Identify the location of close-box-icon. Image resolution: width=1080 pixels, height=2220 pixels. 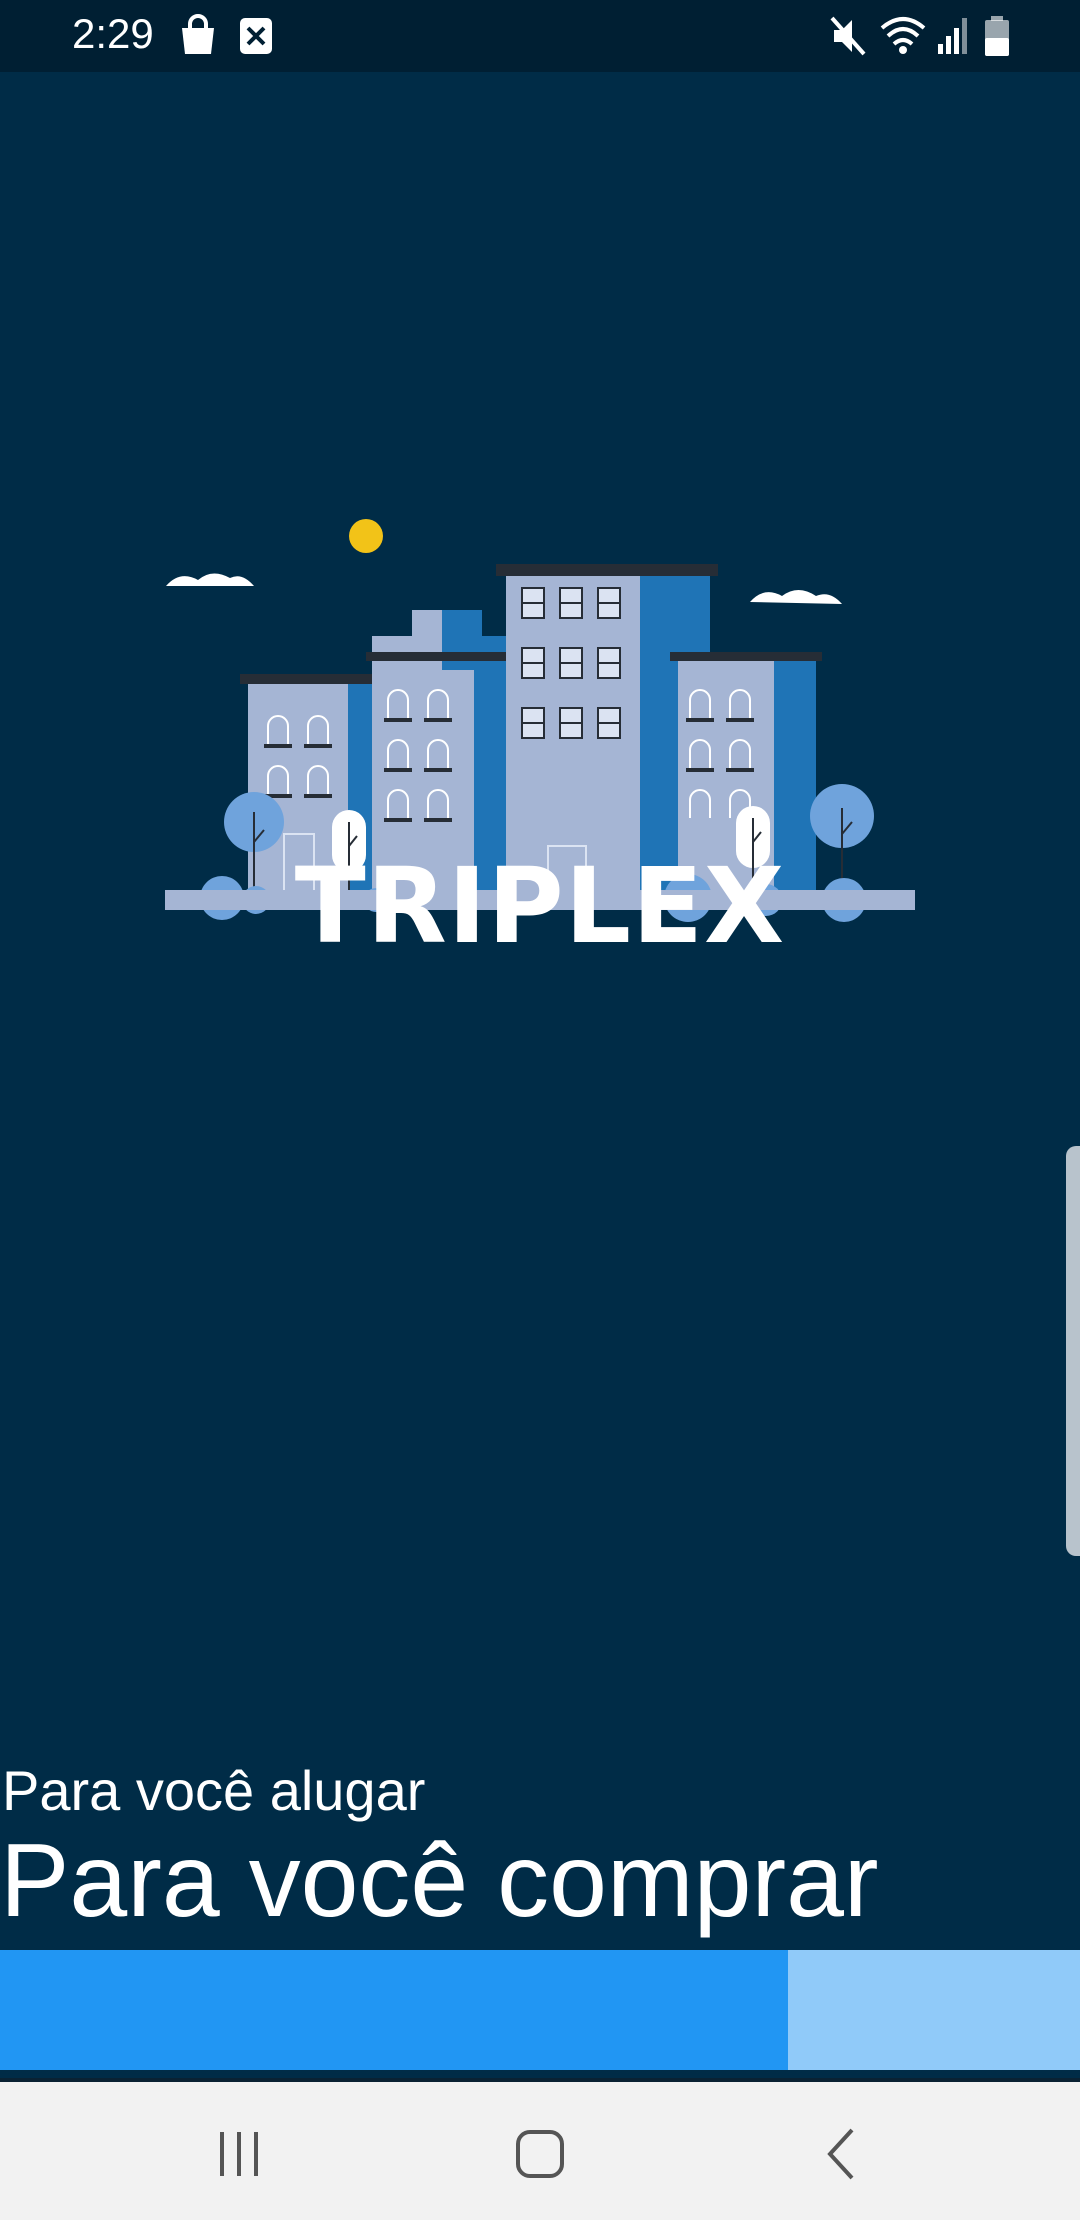
(256, 36).